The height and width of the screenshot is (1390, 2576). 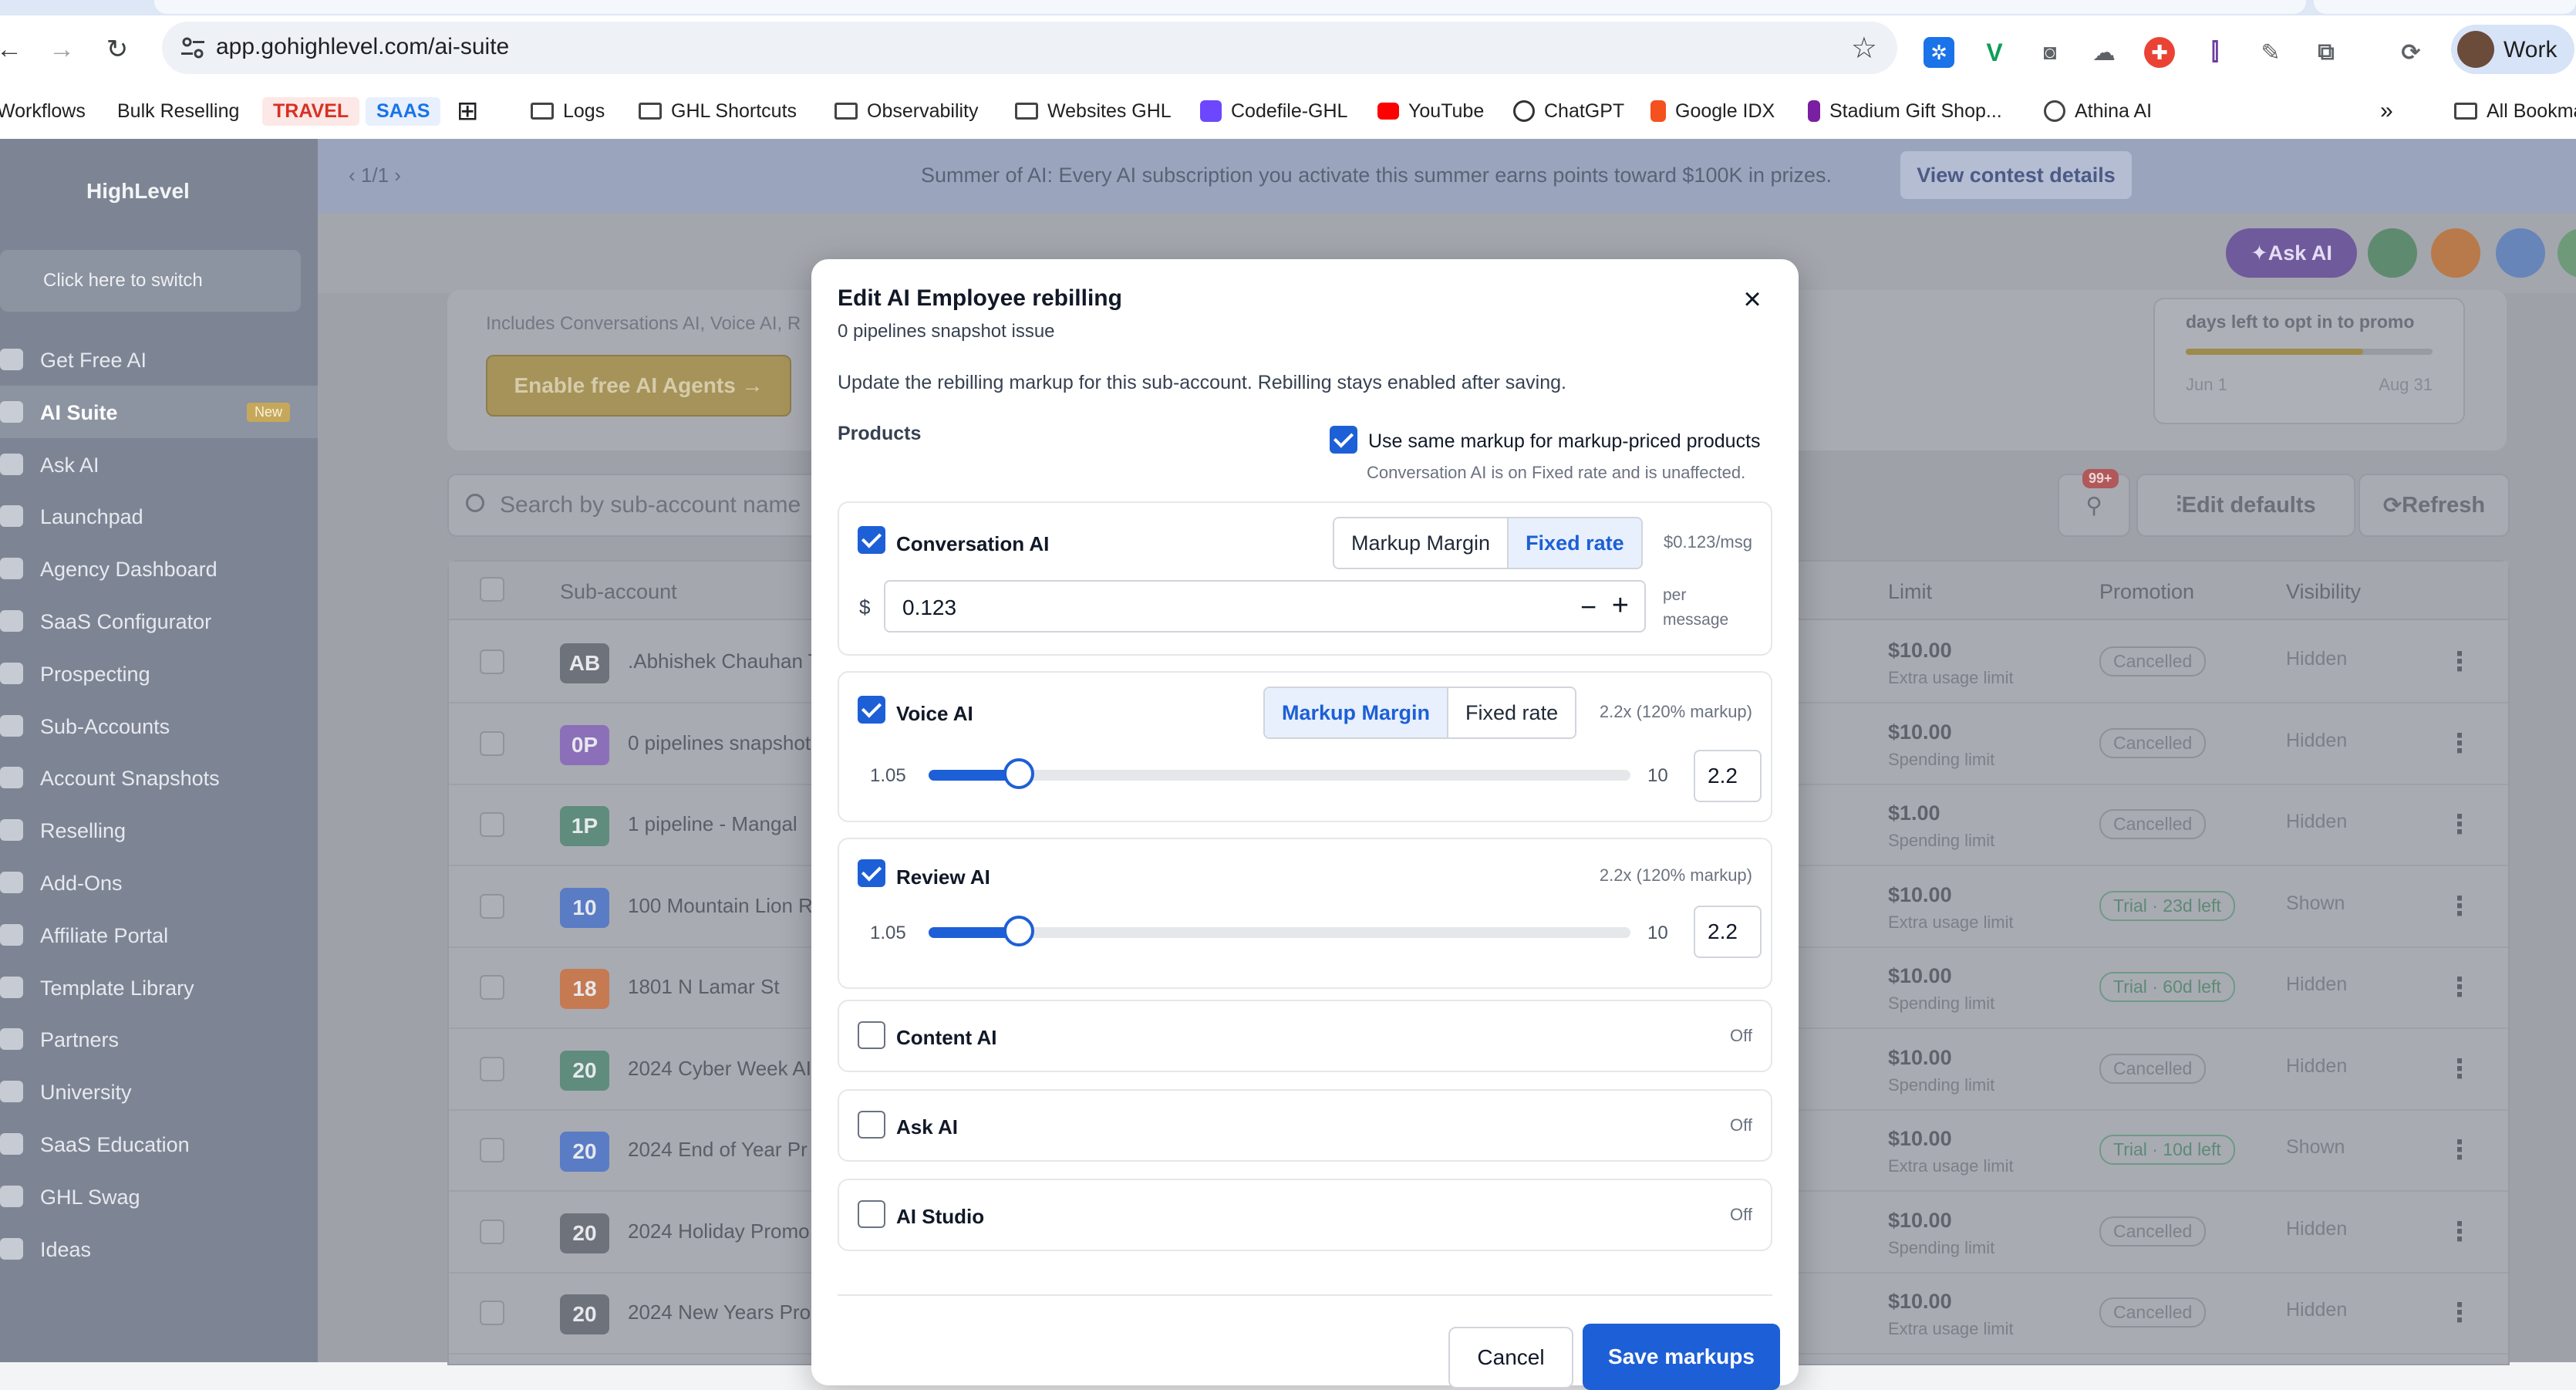 What do you see at coordinates (159, 674) in the screenshot?
I see `sidebar-item-prospecting: Prospecting` at bounding box center [159, 674].